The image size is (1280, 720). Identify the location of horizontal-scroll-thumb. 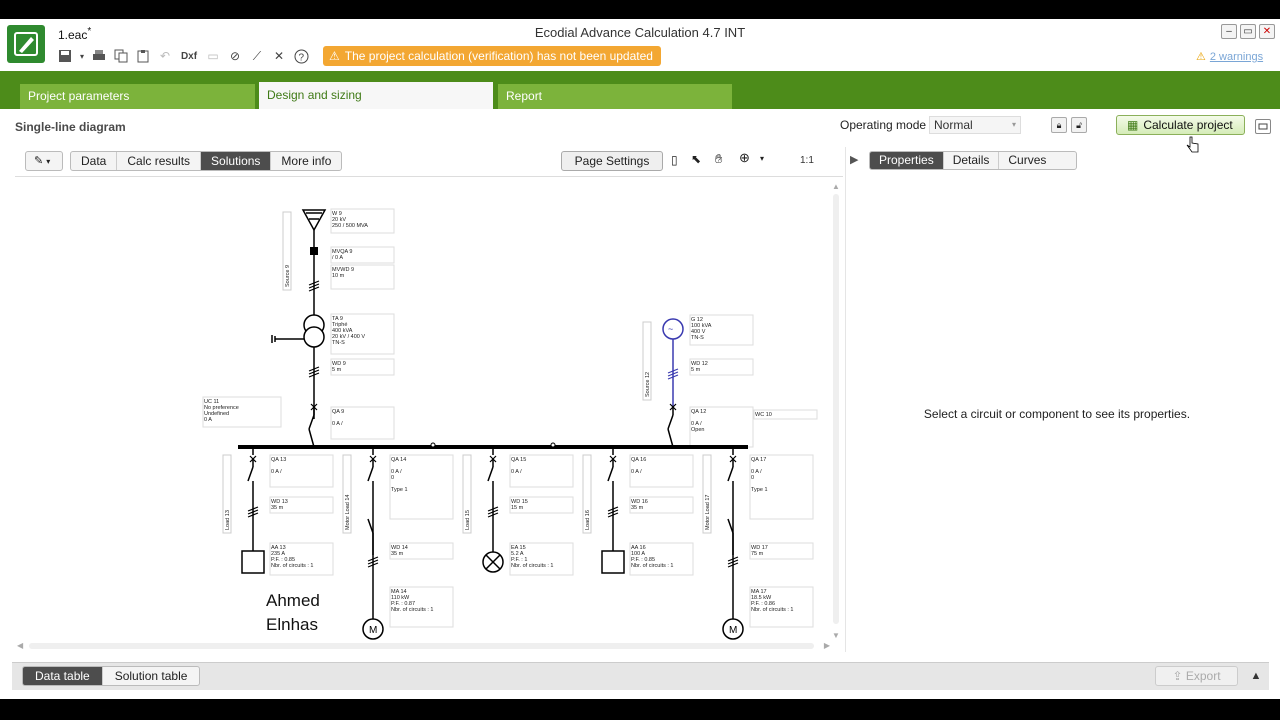
(421, 646).